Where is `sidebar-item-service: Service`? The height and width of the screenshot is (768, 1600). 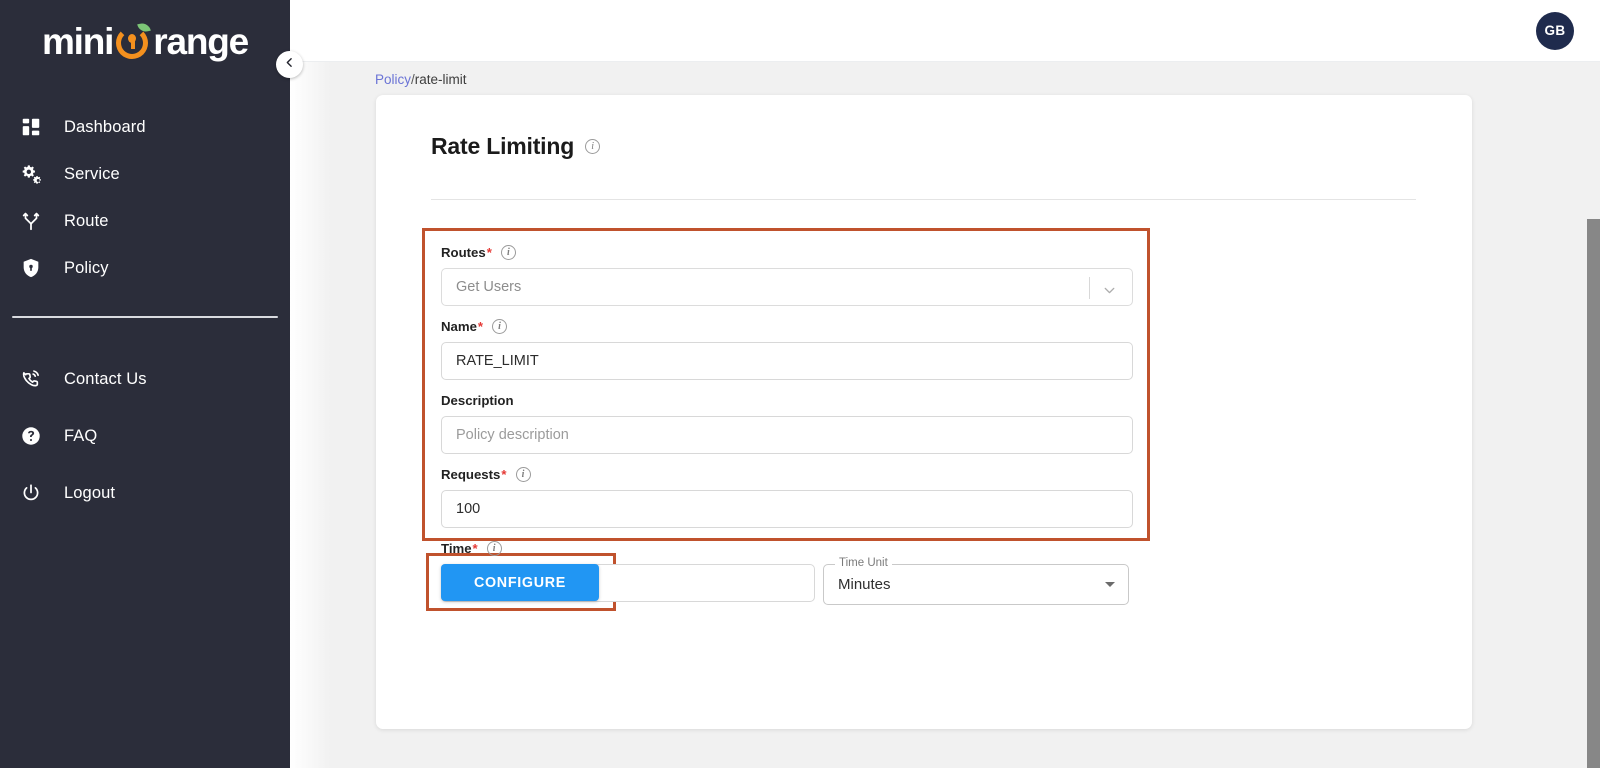 sidebar-item-service: Service is located at coordinates (145, 174).